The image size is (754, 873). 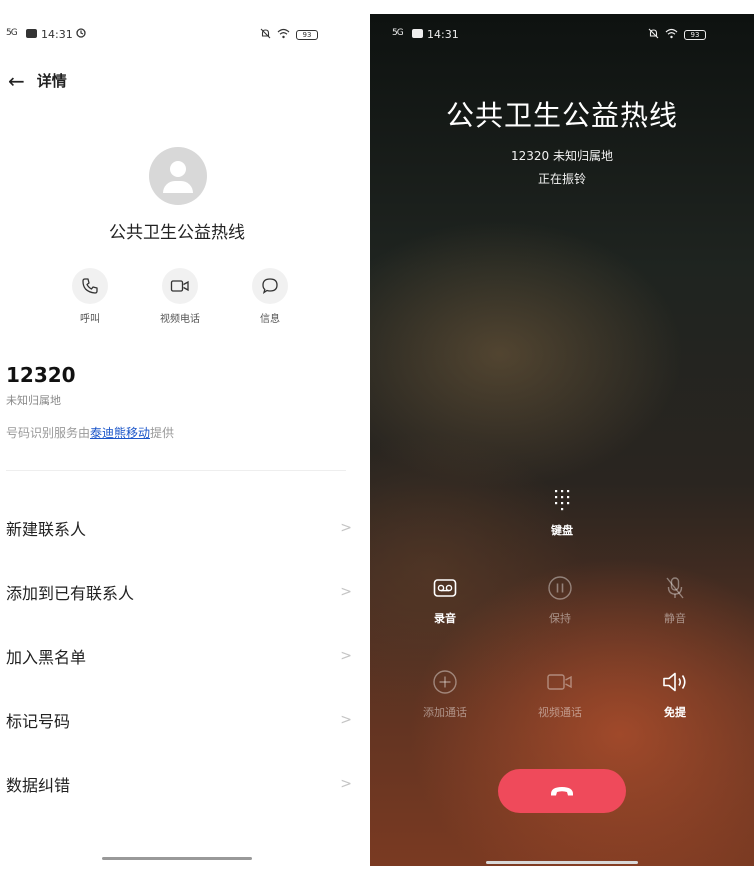 I want to click on number-location: 未知归属地, so click(x=33, y=400).